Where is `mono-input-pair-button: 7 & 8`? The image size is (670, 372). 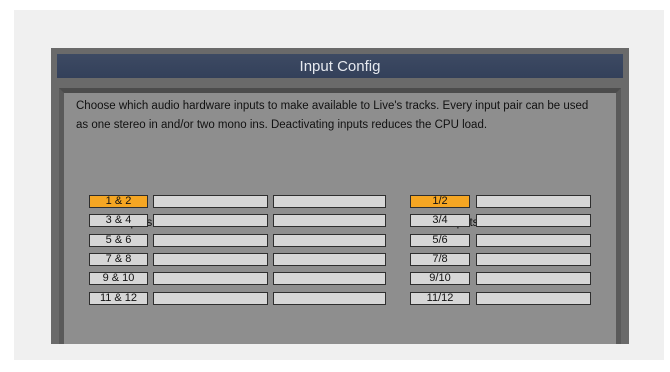
mono-input-pair-button: 7 & 8 is located at coordinates (118, 259).